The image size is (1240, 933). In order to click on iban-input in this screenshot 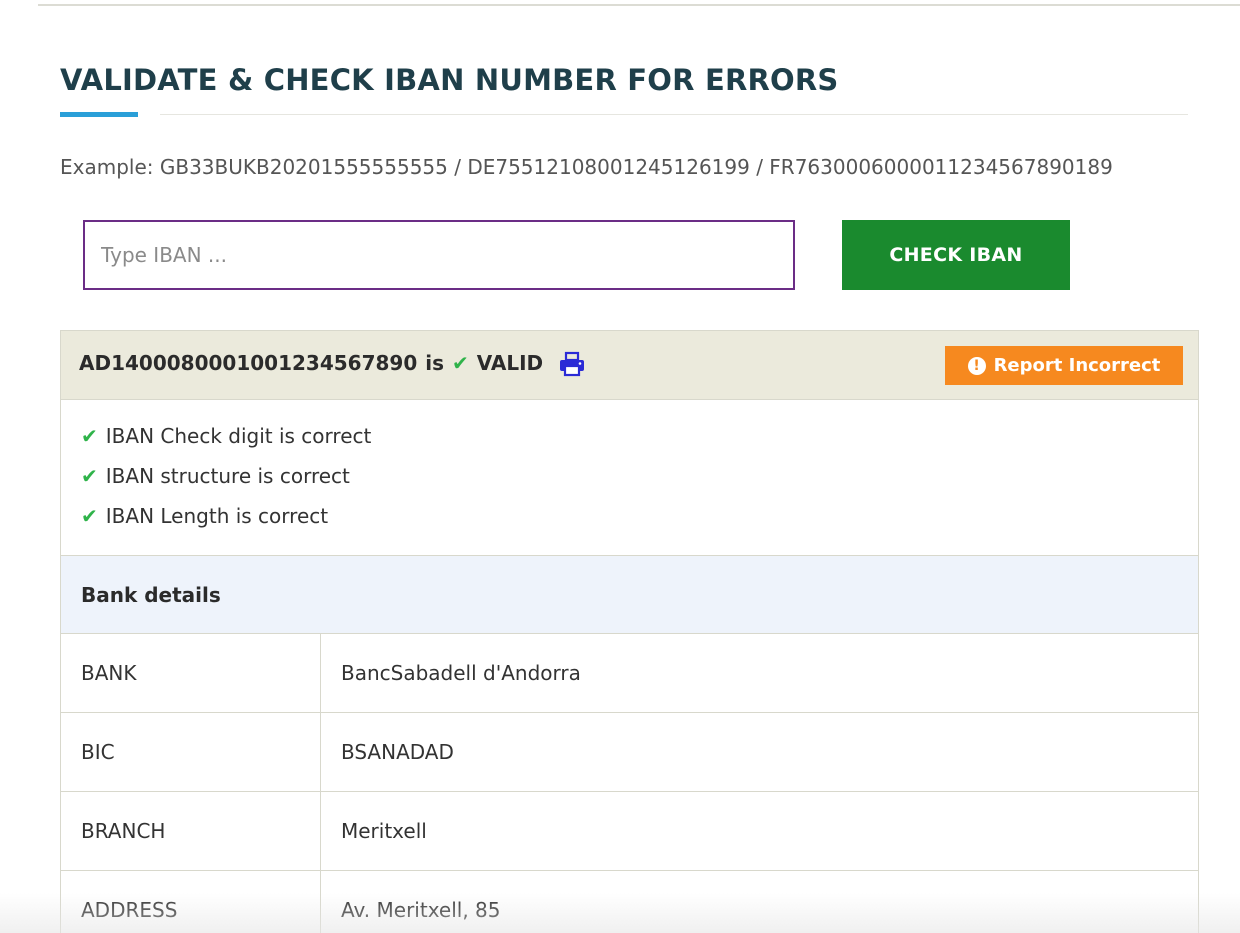, I will do `click(439, 255)`.